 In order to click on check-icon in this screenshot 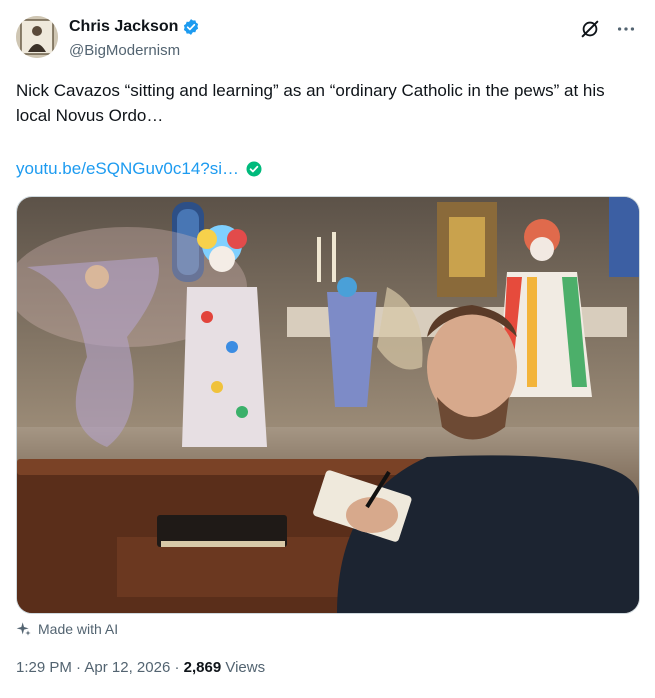, I will do `click(254, 169)`.